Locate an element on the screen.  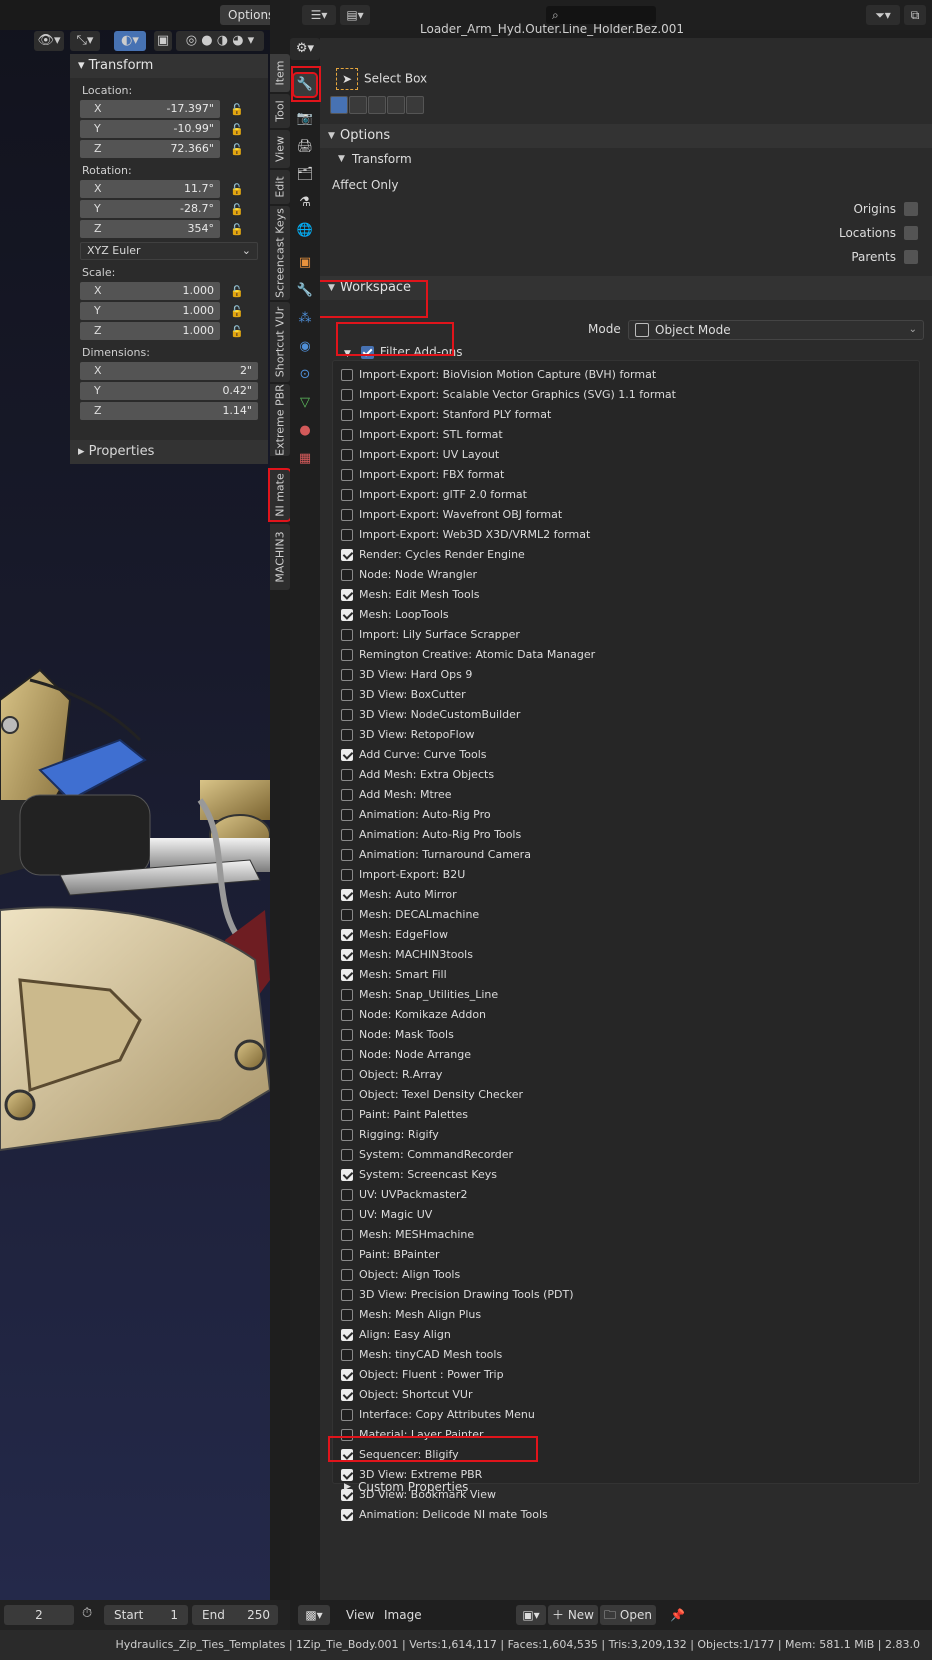
addon-list-item: Object: Texel Density Checker is located at coordinates (626, 1095).